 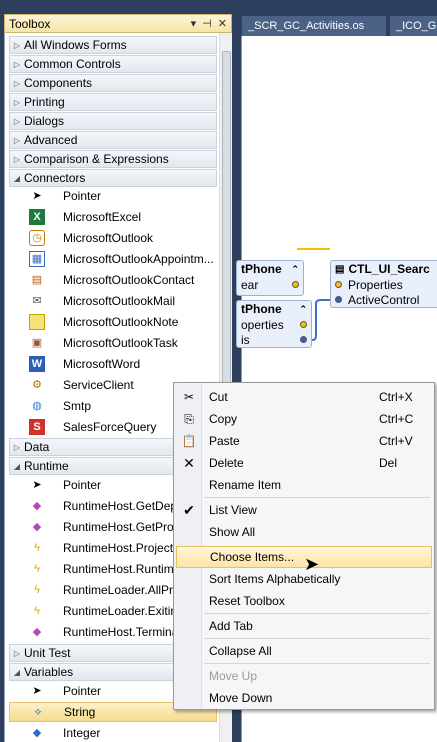 I want to click on menu-item-show-all: Show All, so click(x=304, y=532).